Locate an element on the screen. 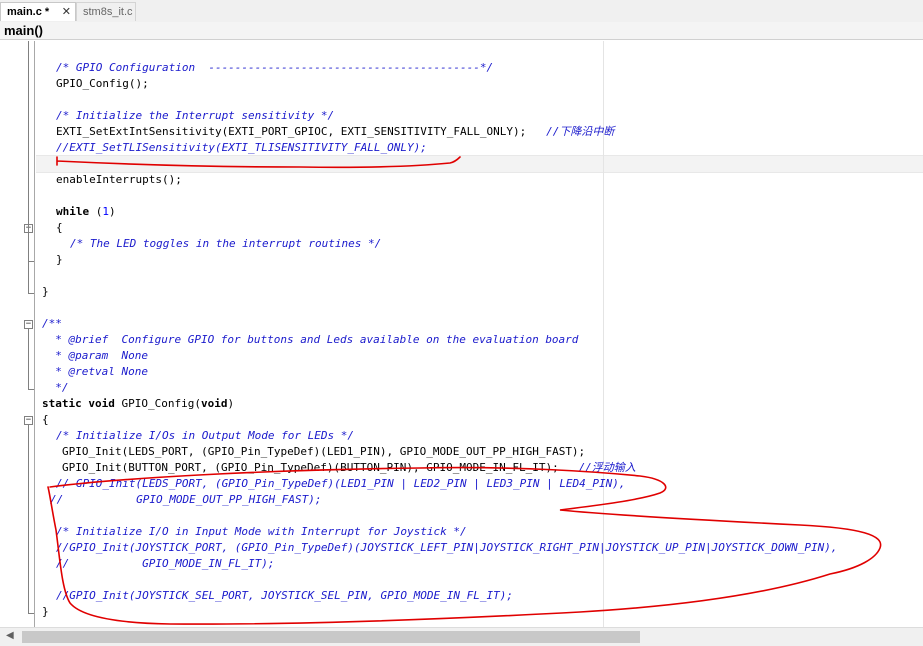 The image size is (923, 646). code-line: while (1) is located at coordinates (79, 212).